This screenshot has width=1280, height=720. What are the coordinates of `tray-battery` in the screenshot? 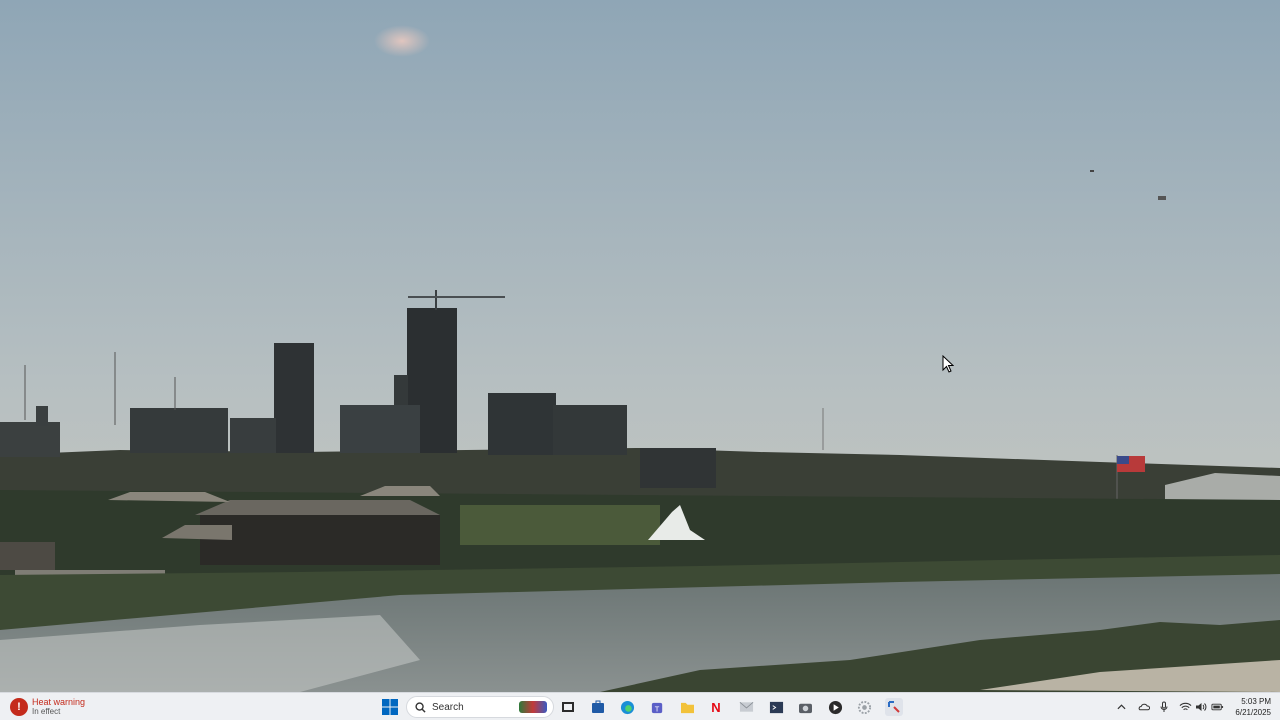 It's located at (1217, 707).